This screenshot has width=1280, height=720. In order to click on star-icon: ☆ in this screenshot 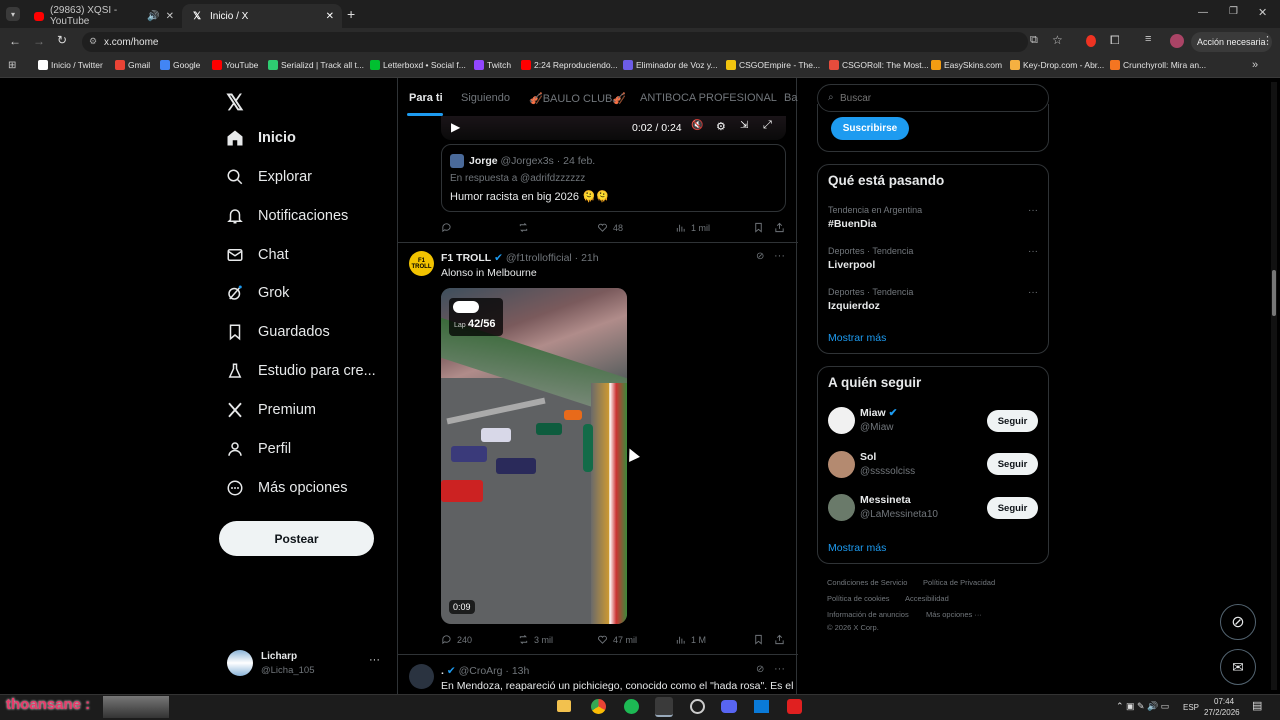, I will do `click(1057, 40)`.